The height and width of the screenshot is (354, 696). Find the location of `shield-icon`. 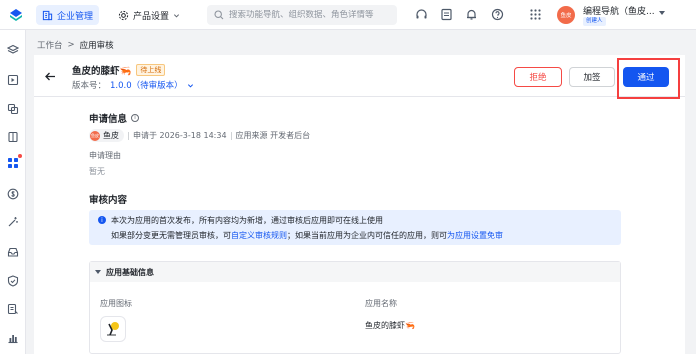

shield-icon is located at coordinates (13, 281).